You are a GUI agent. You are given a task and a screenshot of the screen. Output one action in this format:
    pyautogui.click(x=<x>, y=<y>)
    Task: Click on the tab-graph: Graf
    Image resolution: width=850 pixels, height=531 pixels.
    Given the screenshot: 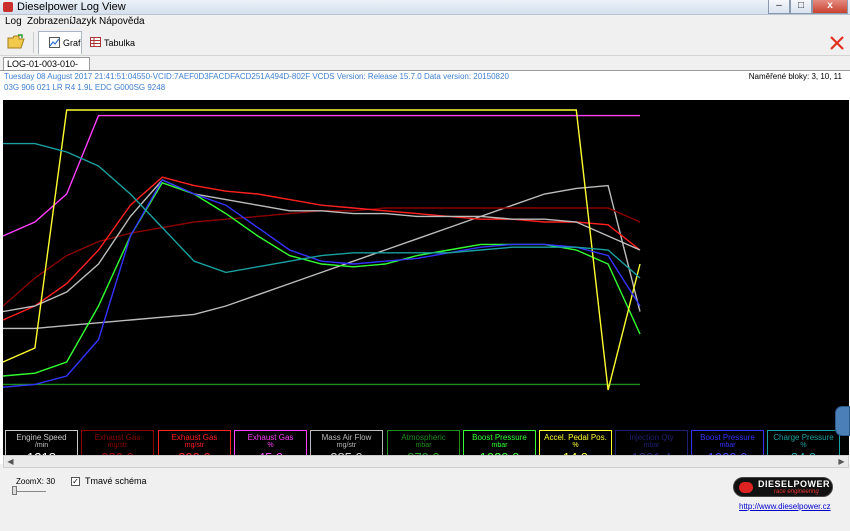 What is the action you would take?
    pyautogui.click(x=60, y=42)
    